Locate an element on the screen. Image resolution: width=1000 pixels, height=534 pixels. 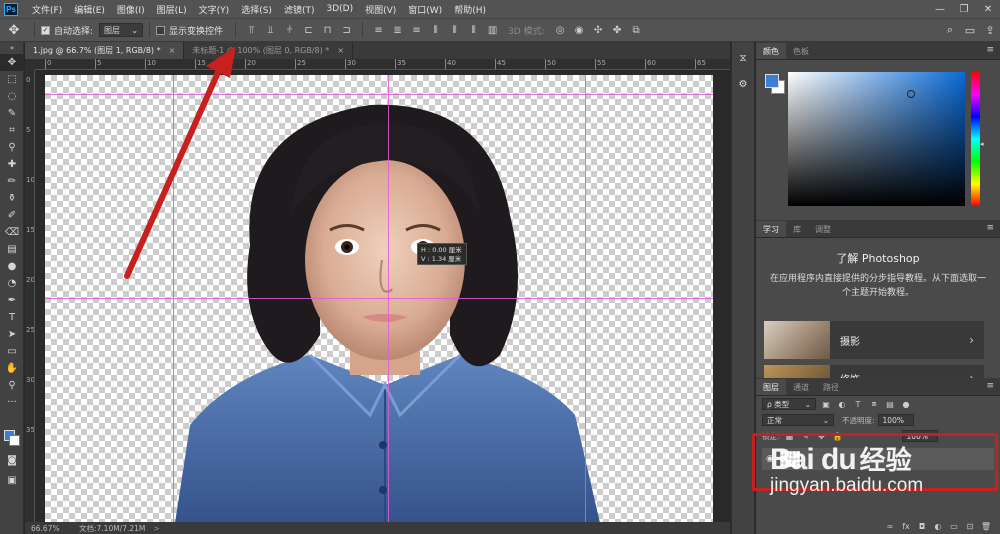
tab-learn: 学习 is located at coordinates (771, 229).